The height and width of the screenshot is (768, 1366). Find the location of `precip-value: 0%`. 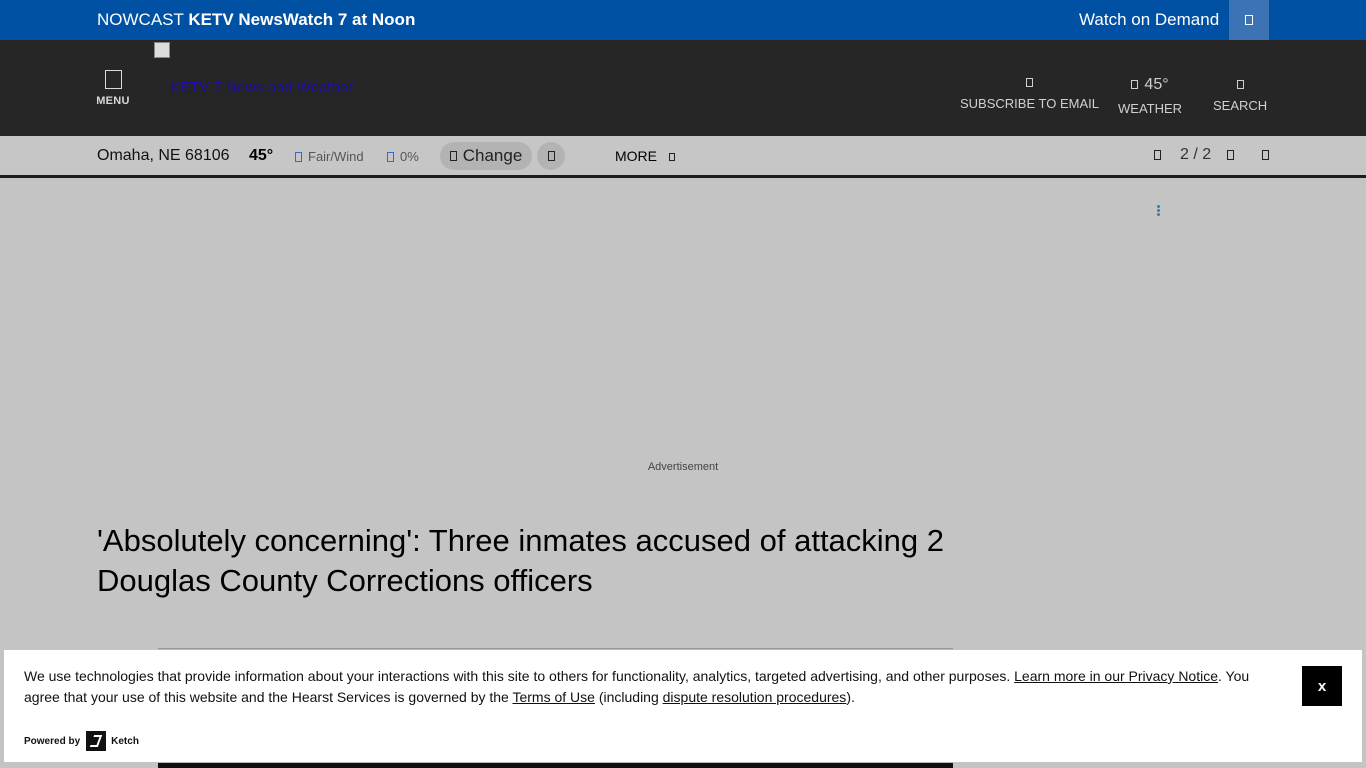

precip-value: 0% is located at coordinates (409, 156).